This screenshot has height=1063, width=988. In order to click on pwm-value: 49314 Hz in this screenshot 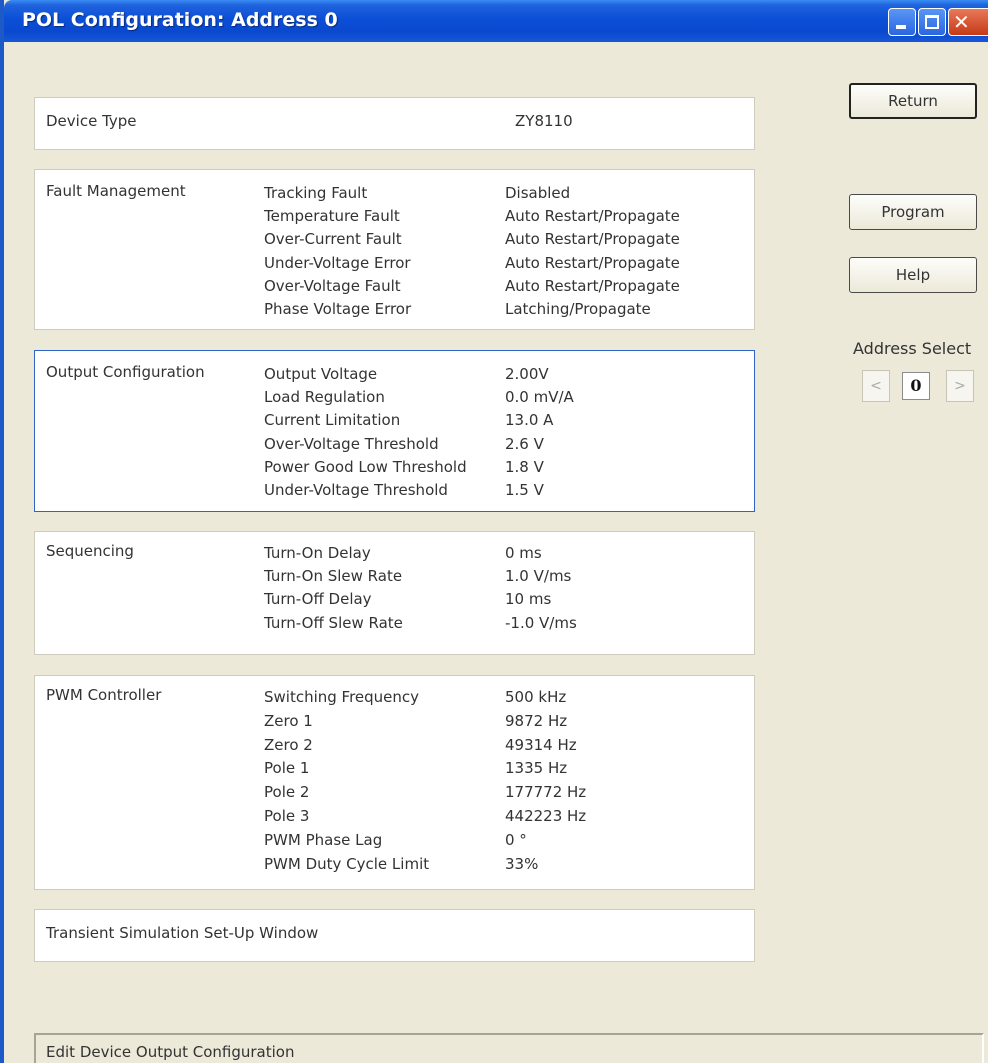, I will do `click(541, 744)`.